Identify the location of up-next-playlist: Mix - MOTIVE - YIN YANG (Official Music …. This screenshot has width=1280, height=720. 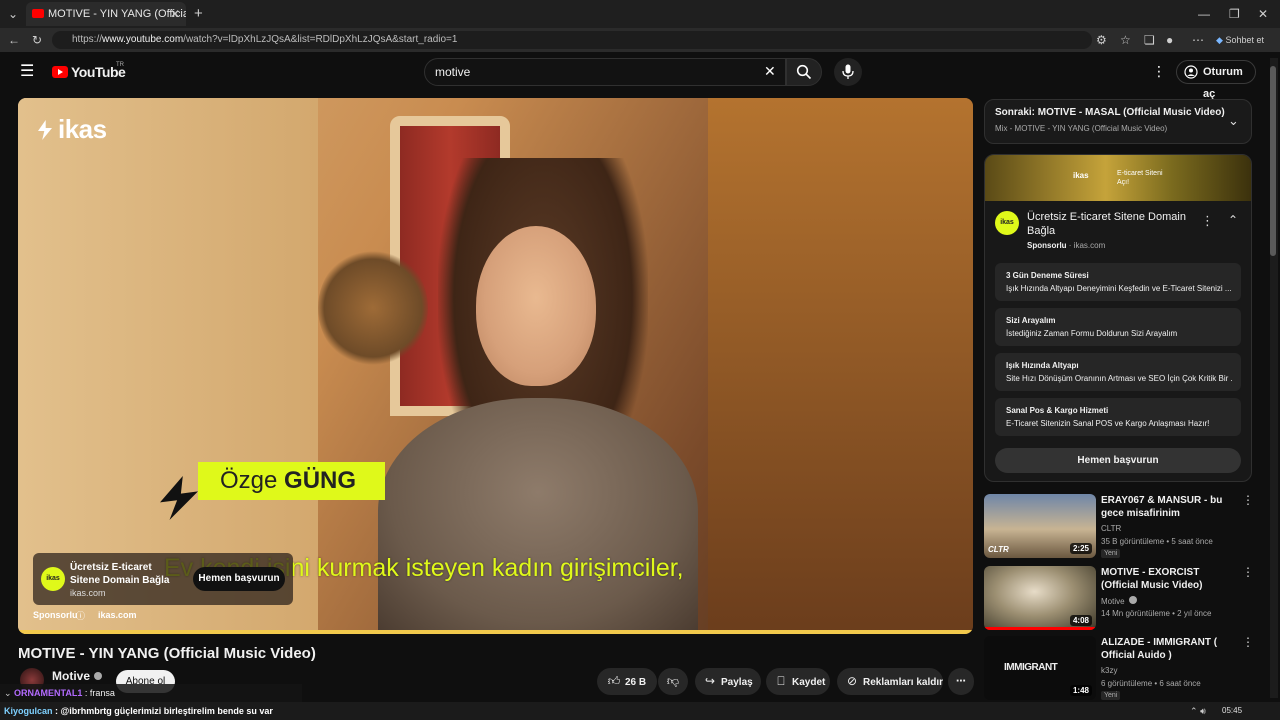
(1081, 128).